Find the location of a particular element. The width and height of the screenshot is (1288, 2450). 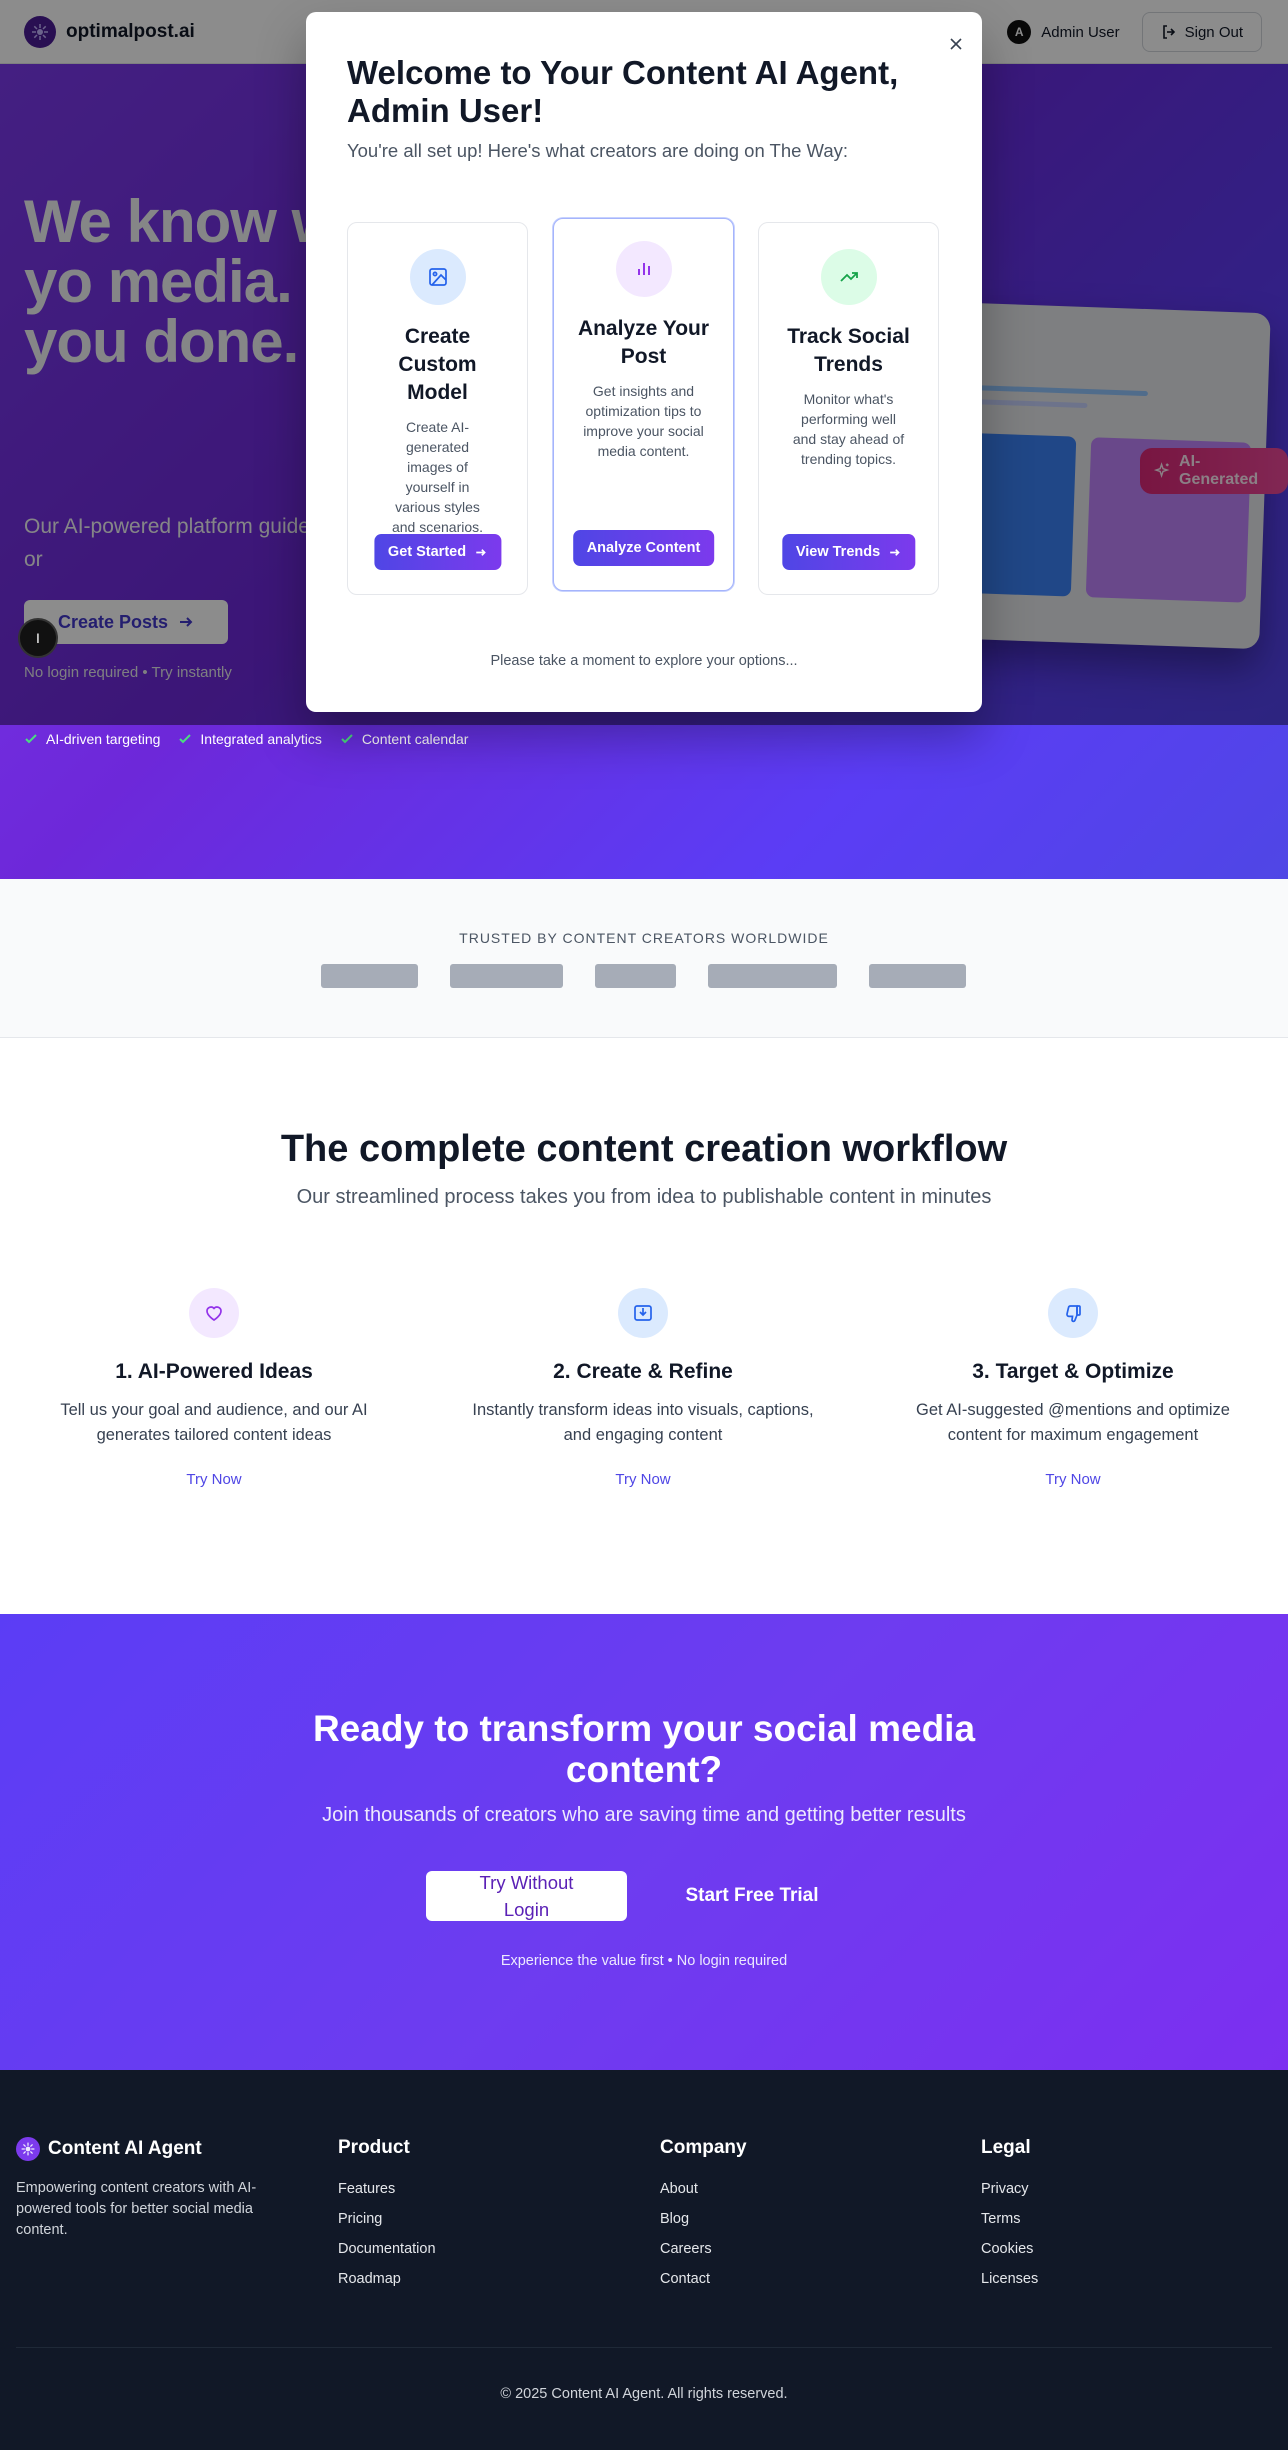

footer-link: Privacy is located at coordinates (1009, 2189).